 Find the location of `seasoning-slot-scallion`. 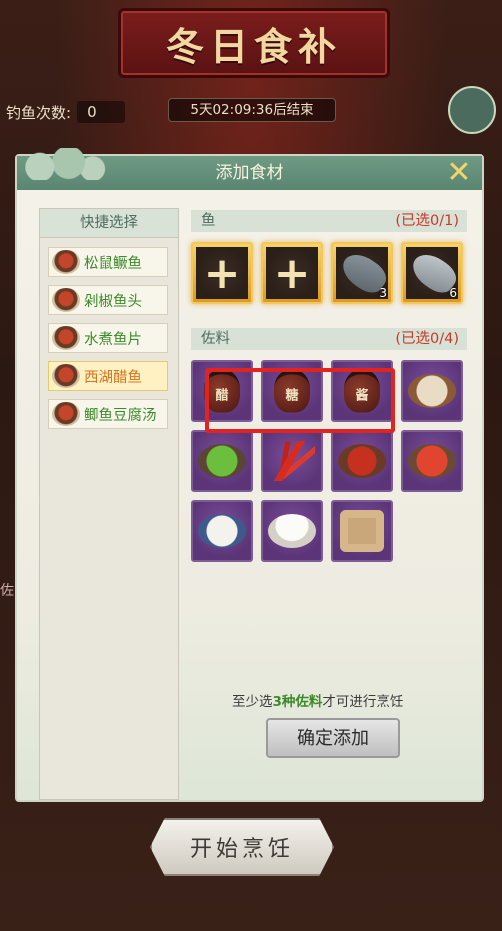

seasoning-slot-scallion is located at coordinates (222, 461).